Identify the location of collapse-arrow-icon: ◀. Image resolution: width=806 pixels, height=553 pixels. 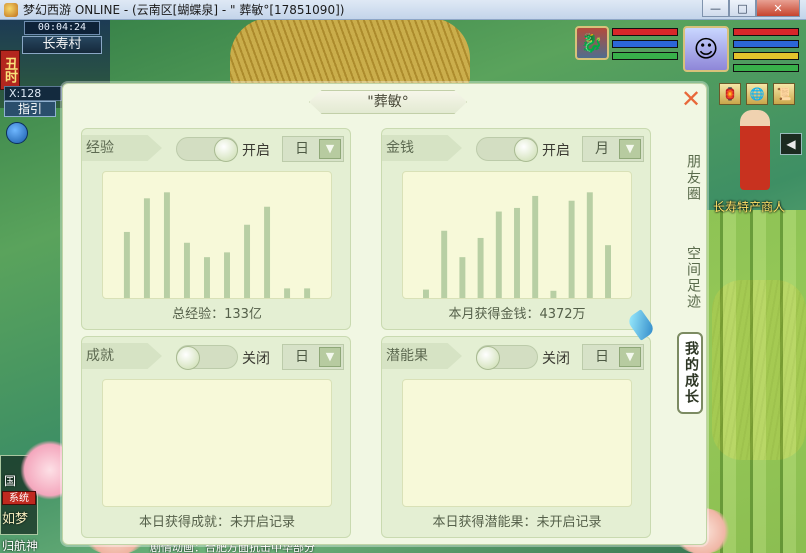
(791, 144).